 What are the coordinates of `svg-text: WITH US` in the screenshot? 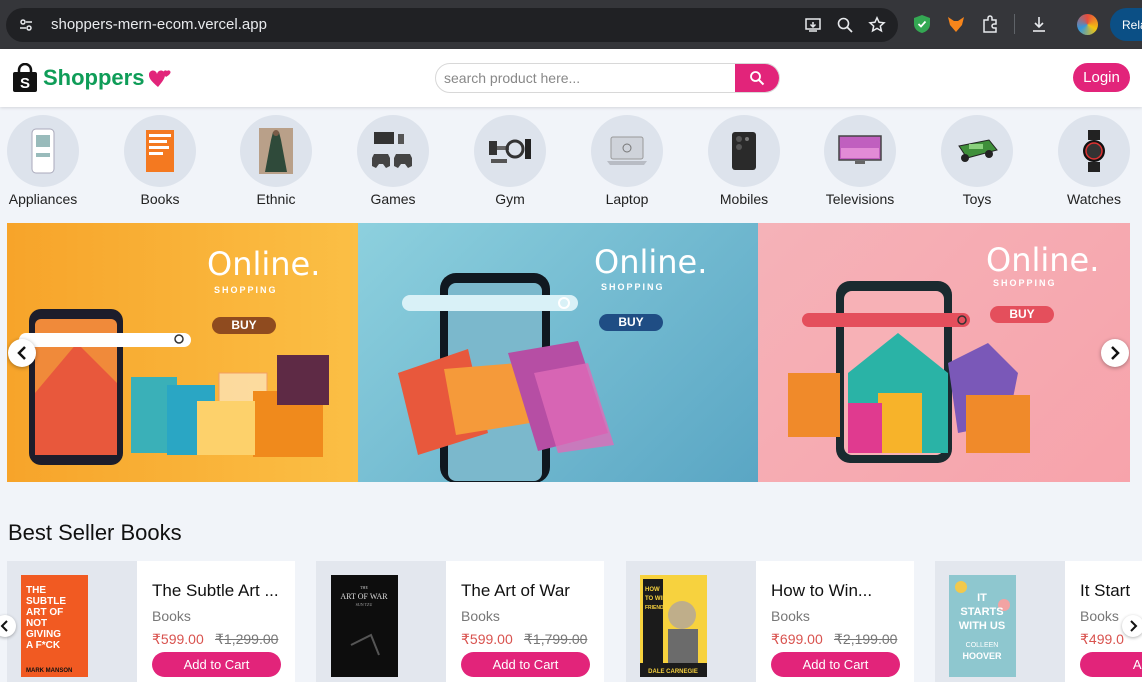 It's located at (982, 626).